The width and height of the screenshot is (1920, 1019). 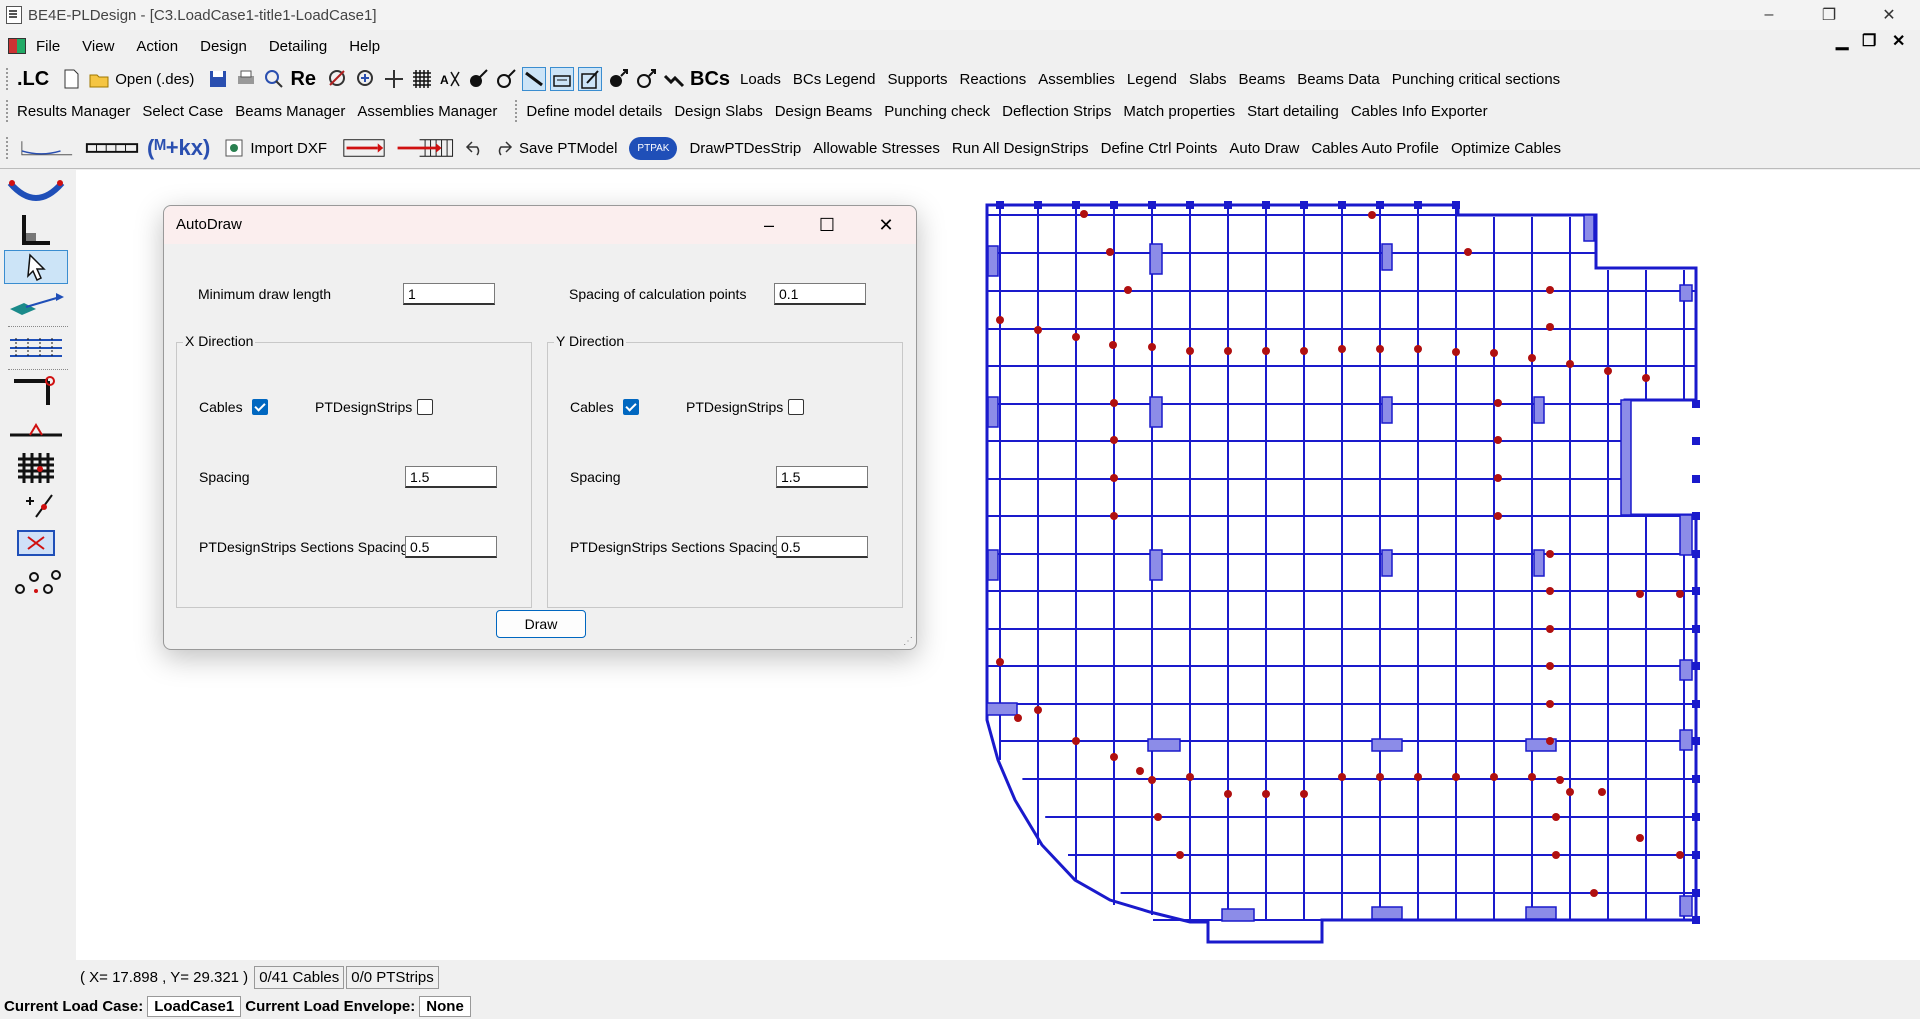 I want to click on draw-line-icon, so click(x=534, y=79).